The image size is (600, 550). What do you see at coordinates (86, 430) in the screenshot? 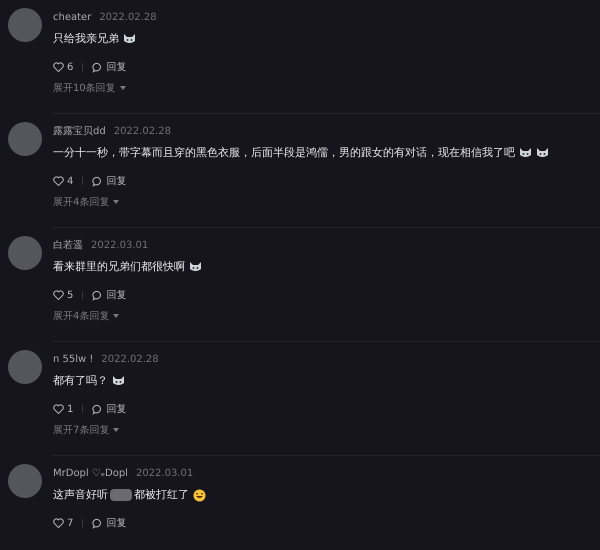
I see `expand-replies-button: 展开7条回复` at bounding box center [86, 430].